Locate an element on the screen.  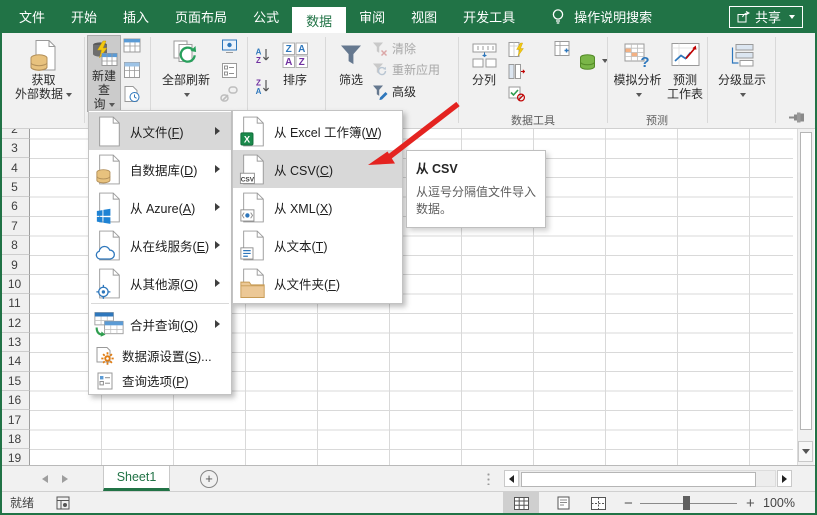
manage-data-model-icon is located at coordinates (587, 62).